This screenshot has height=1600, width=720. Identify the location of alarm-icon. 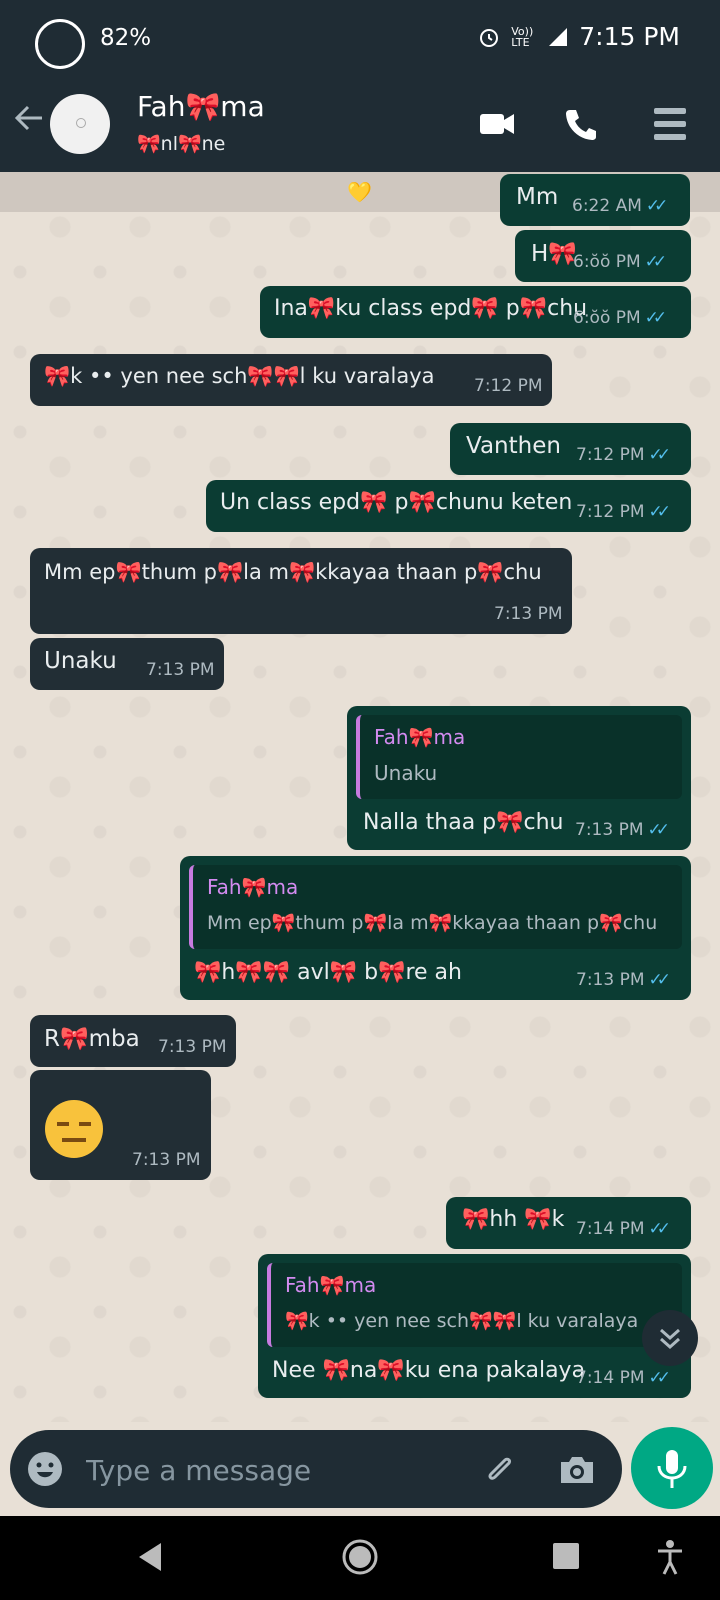
(489, 37).